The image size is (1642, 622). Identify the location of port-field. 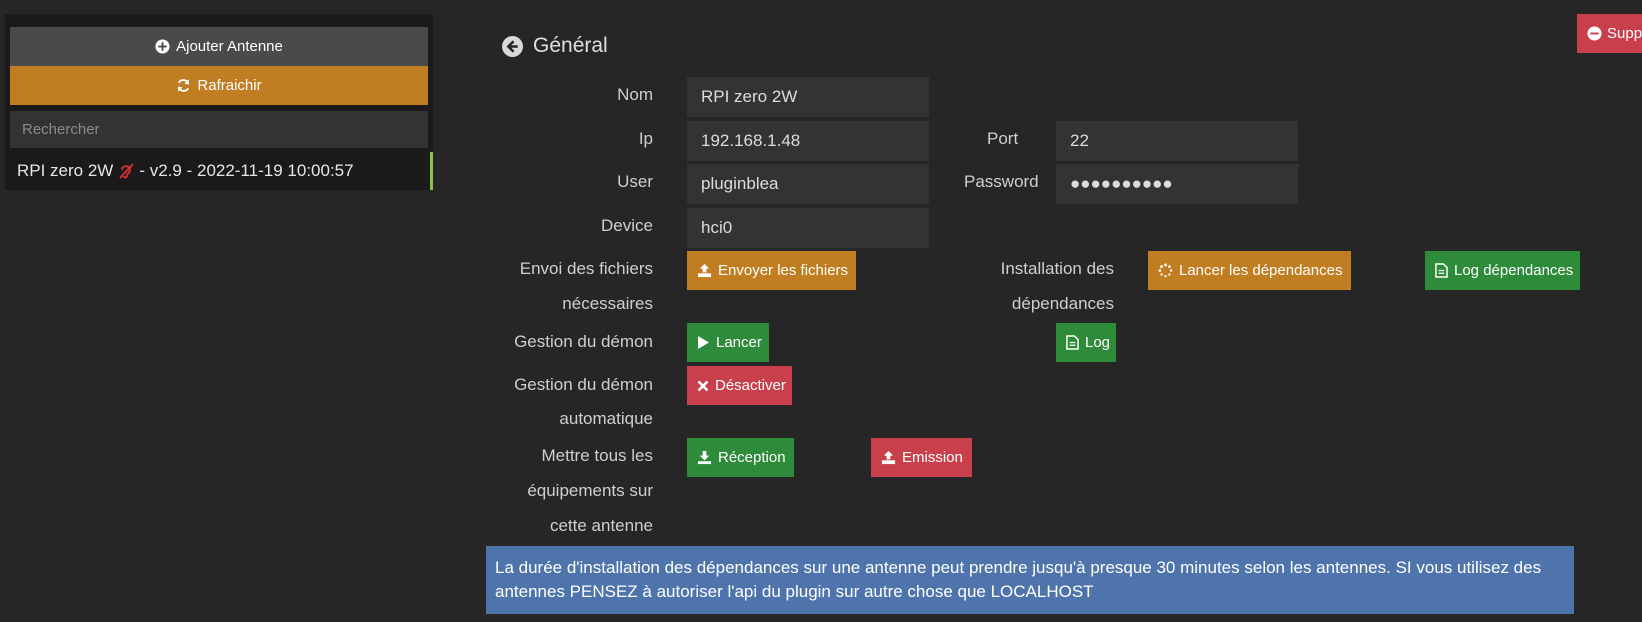
(1177, 141).